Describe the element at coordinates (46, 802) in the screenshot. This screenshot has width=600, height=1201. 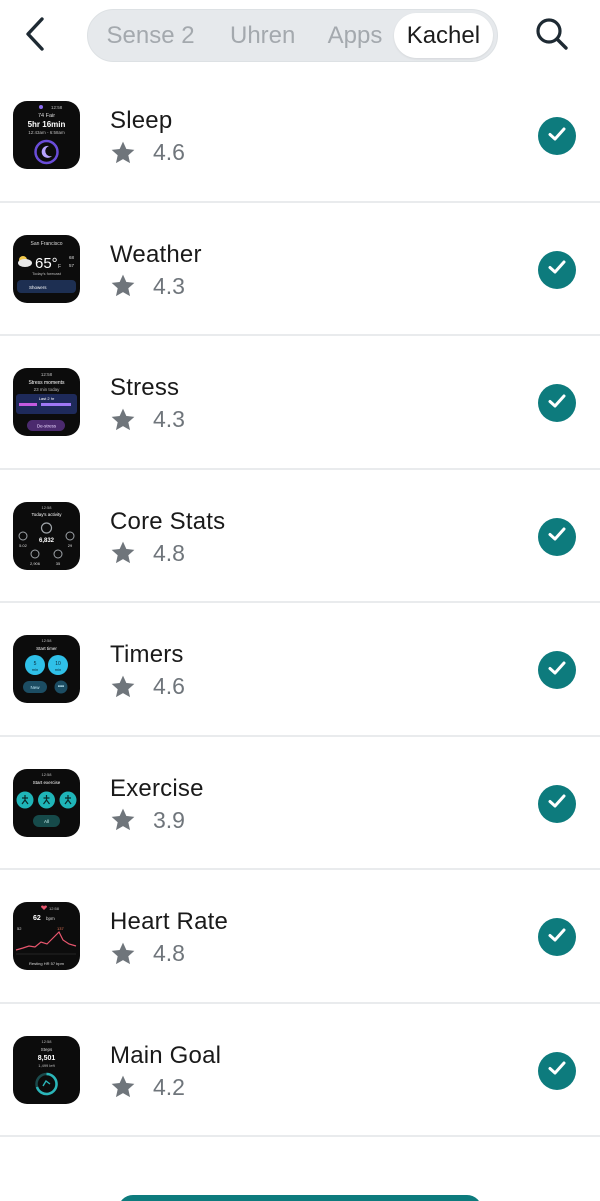
I see `exercise-tile-preview: 12:58 Start exercise All` at that location.